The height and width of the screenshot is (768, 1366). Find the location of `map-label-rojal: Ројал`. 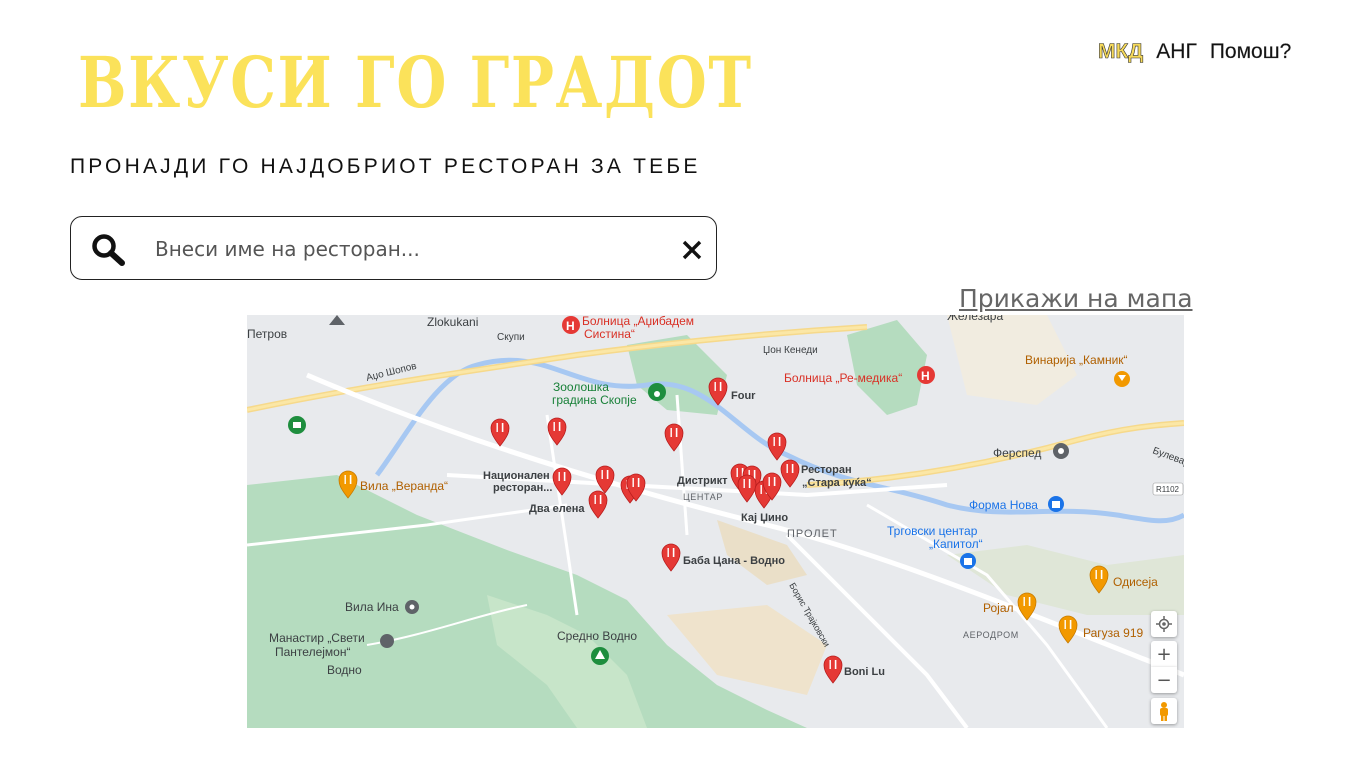

map-label-rojal: Ројал is located at coordinates (998, 608).